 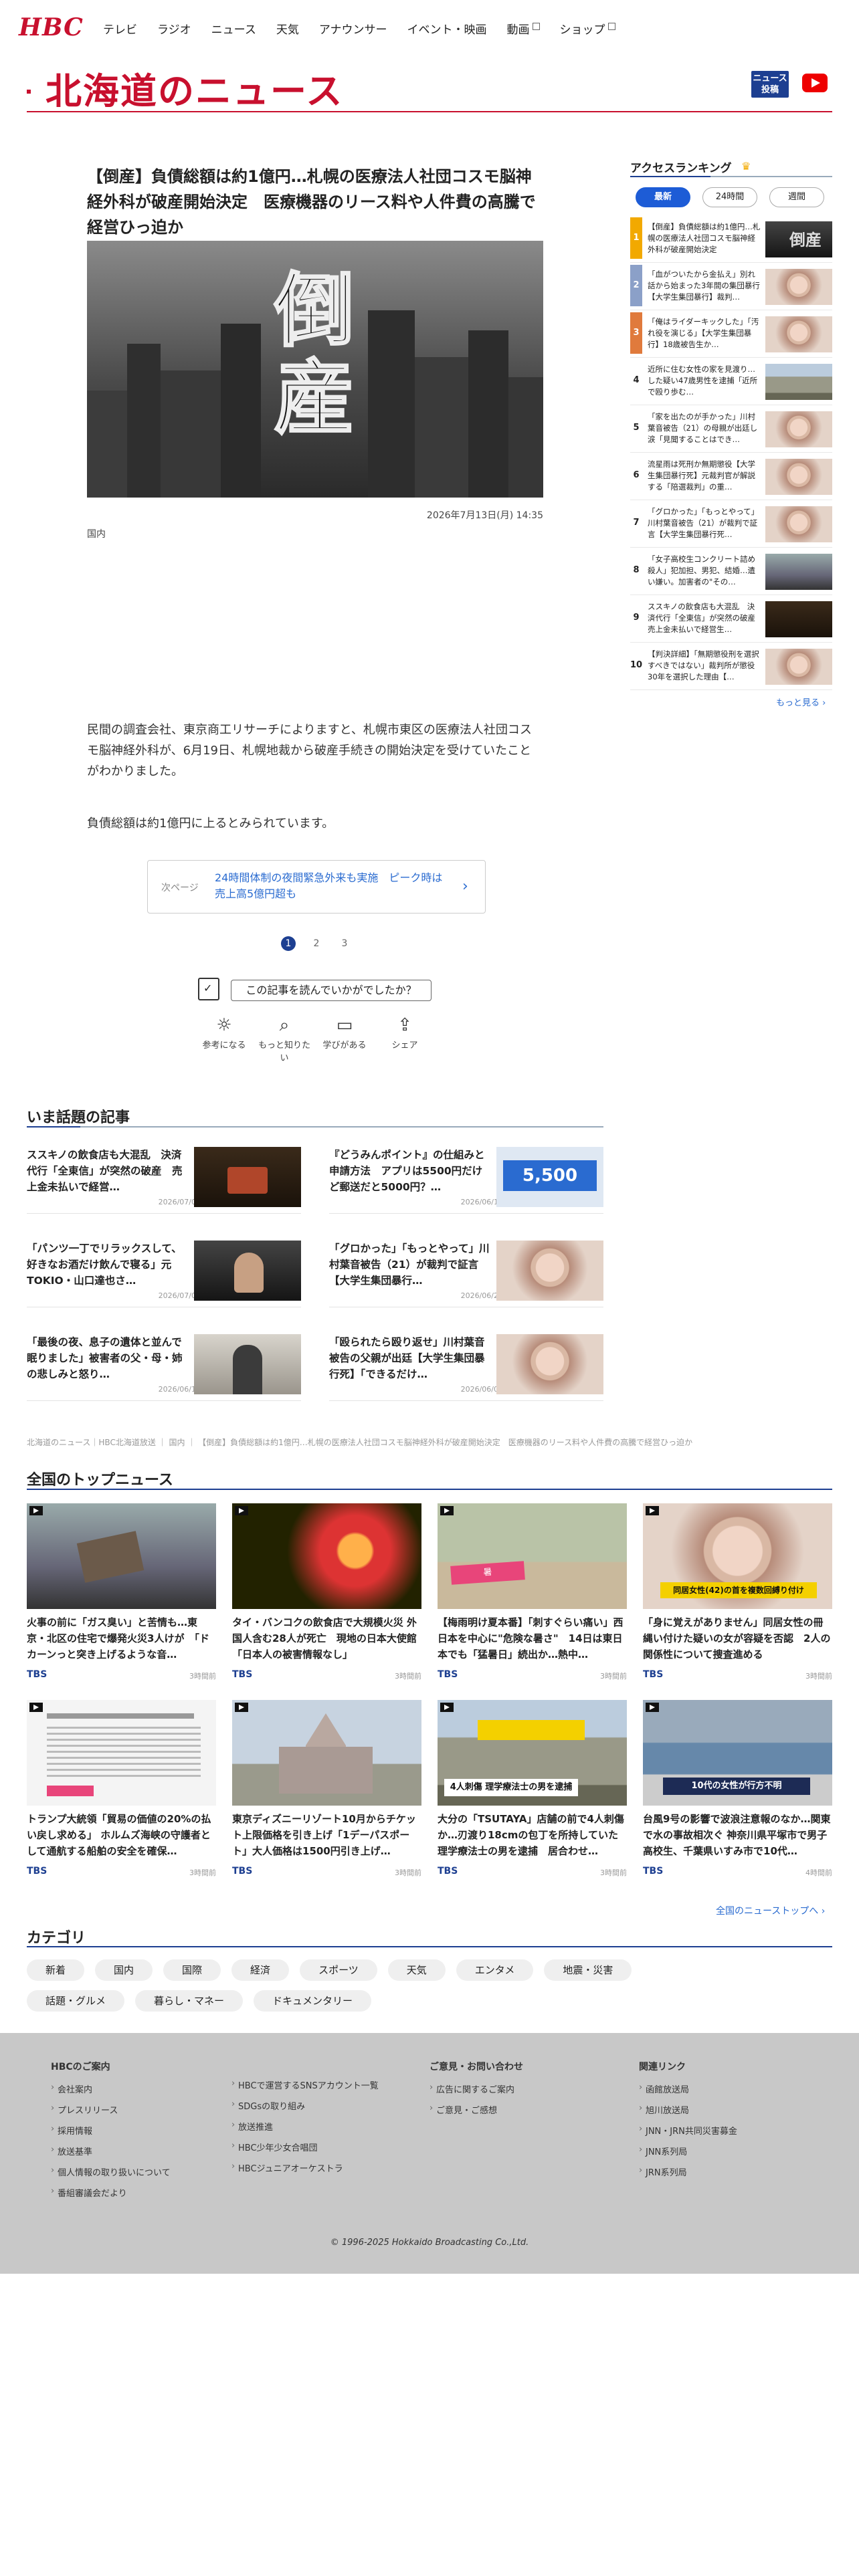 I want to click on nav-label: 動画, so click(x=518, y=30).